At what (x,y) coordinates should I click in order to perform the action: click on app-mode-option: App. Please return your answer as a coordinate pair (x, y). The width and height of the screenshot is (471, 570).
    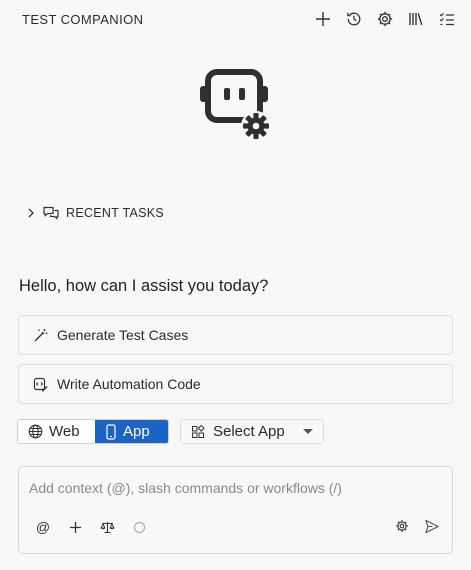
    Looking at the image, I should click on (131, 431).